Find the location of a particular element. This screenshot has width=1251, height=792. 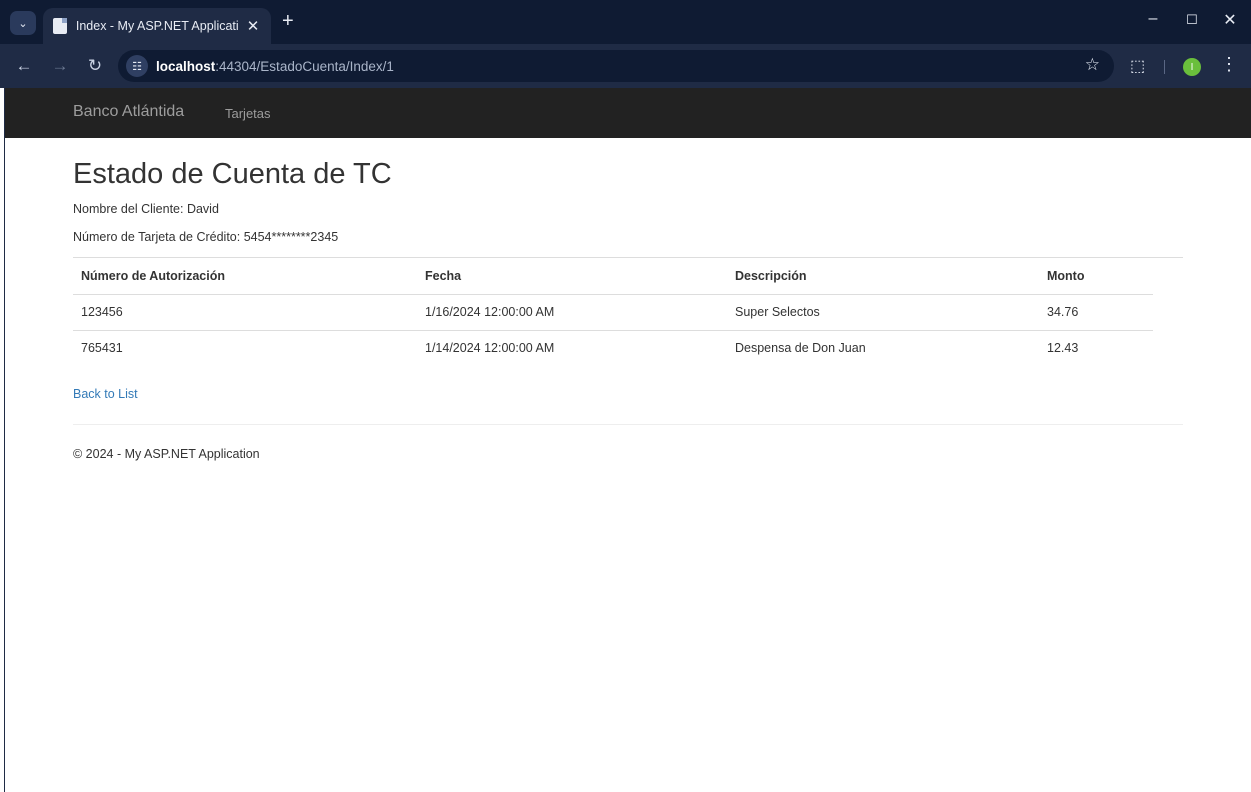

toolbar-separator is located at coordinates (1164, 67).